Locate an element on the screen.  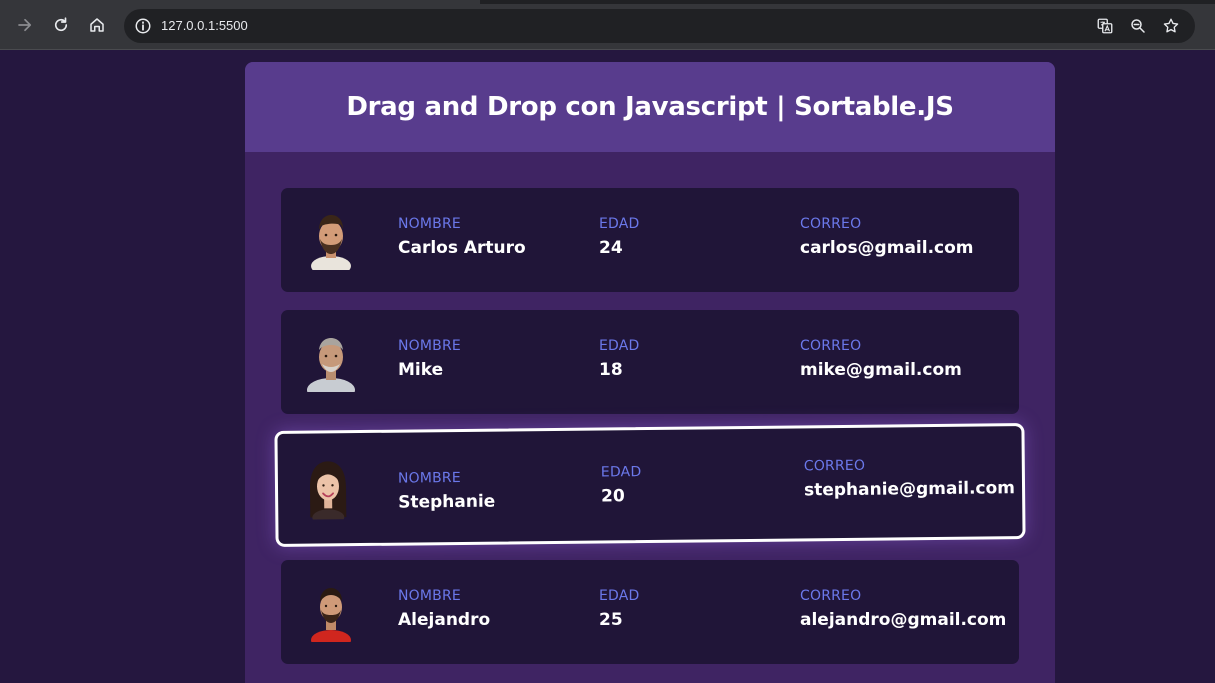
reload-icon is located at coordinates (61, 24).